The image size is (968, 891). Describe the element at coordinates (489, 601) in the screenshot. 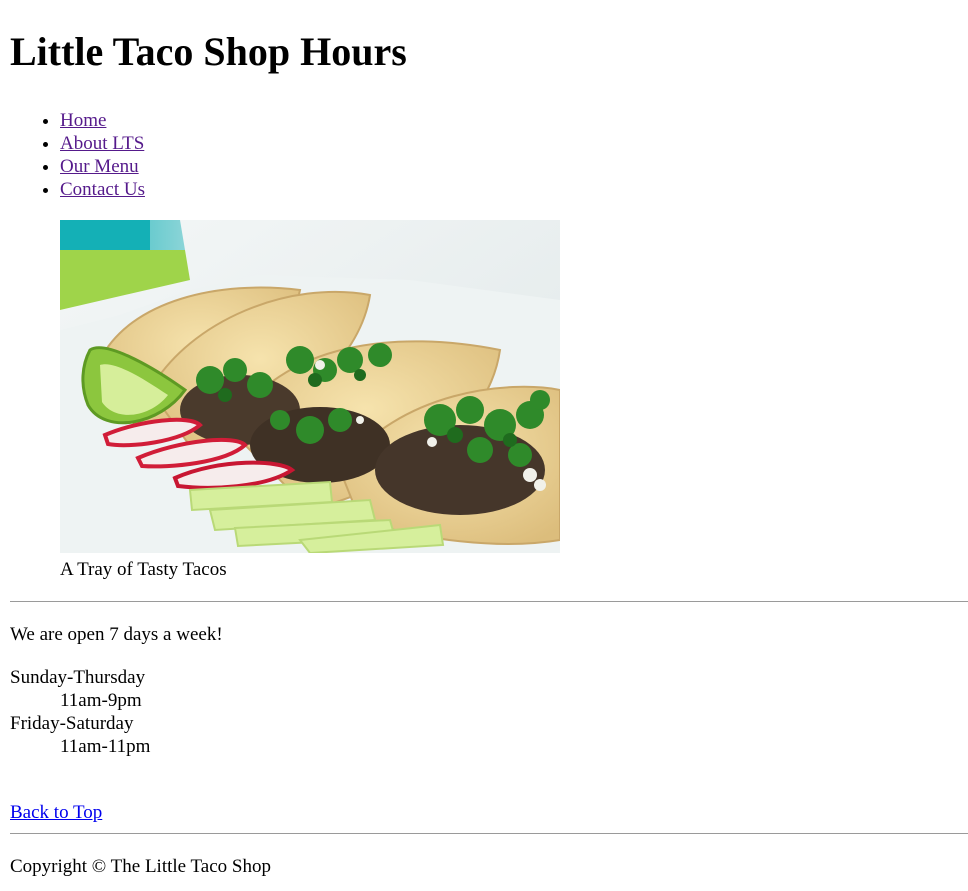

I see `divider-top` at that location.